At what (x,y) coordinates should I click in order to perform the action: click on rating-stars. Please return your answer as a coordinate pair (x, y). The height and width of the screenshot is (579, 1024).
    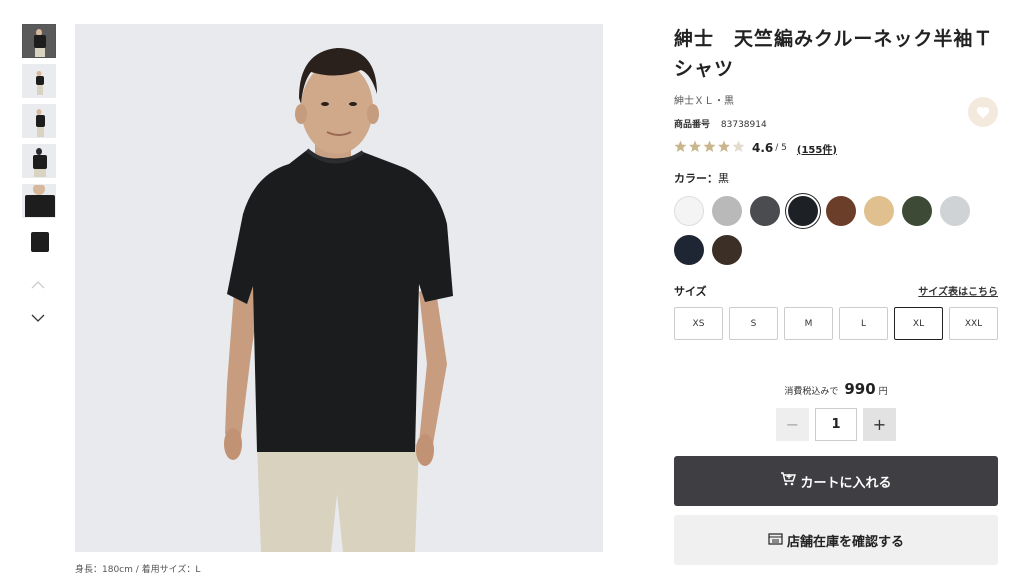
    Looking at the image, I should click on (710, 148).